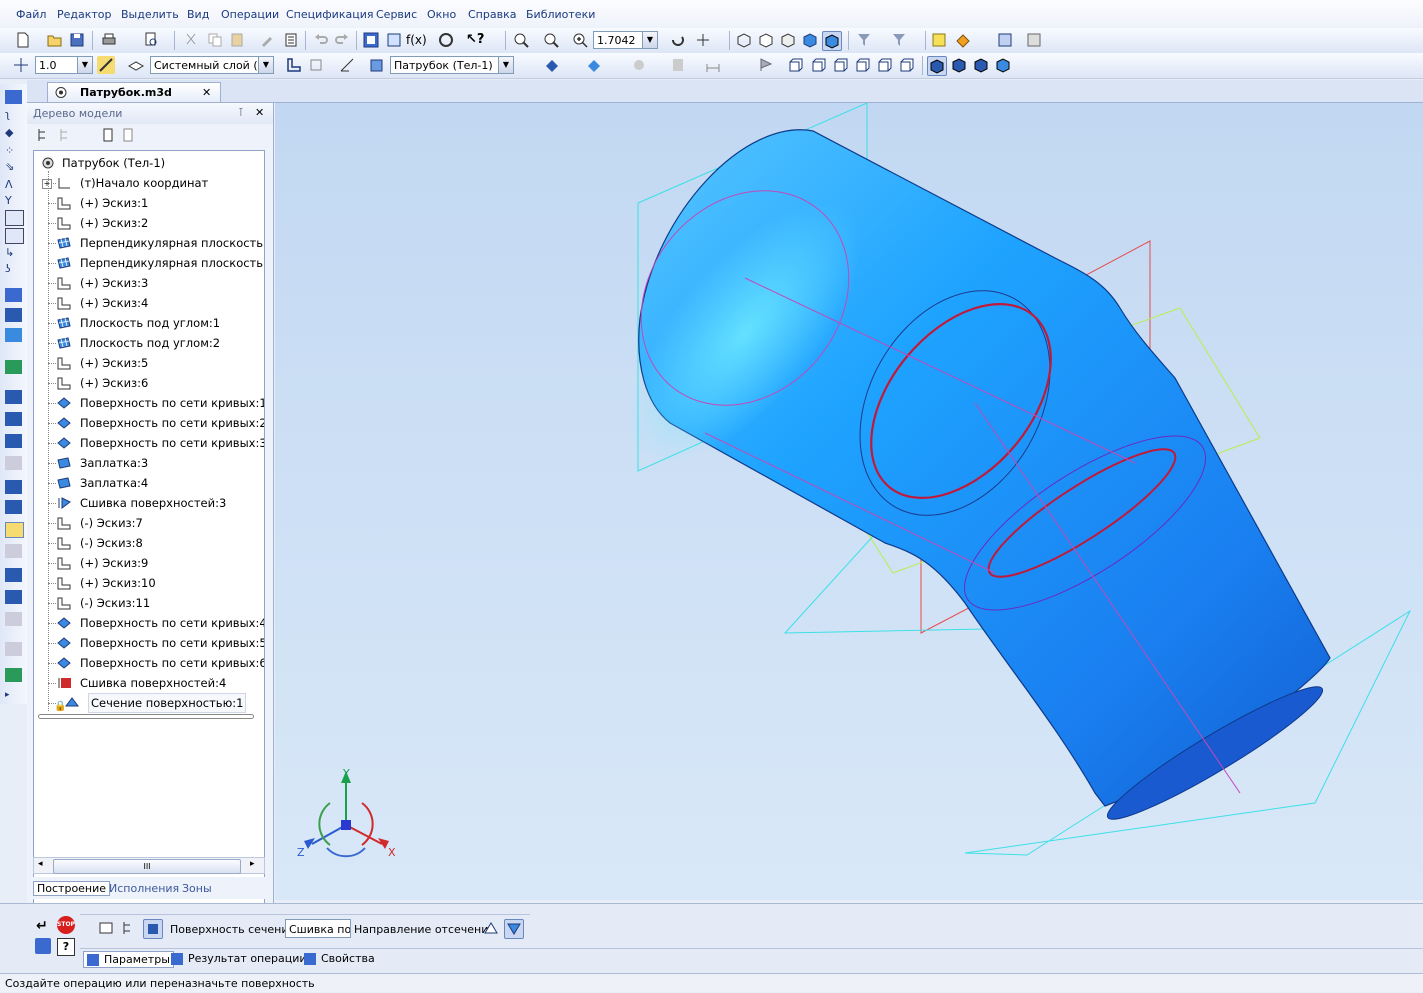  Describe the element at coordinates (329, 14) in the screenshot. I see `menu-specification: Спецификация` at that location.